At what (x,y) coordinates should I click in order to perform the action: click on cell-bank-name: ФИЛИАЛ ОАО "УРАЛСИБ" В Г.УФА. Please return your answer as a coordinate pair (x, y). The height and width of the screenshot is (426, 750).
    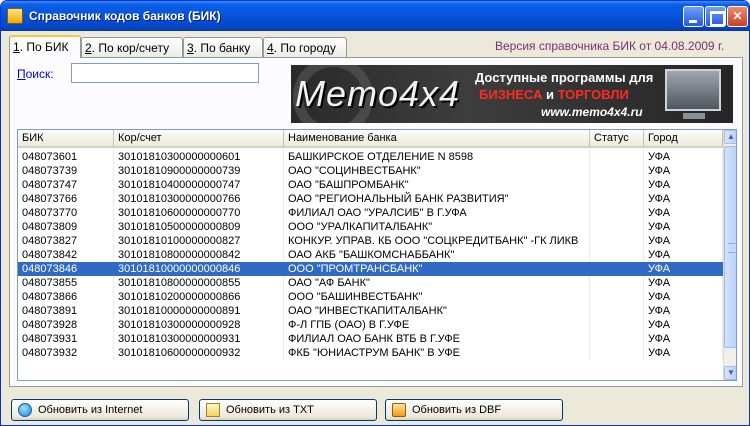
    Looking at the image, I should click on (437, 213).